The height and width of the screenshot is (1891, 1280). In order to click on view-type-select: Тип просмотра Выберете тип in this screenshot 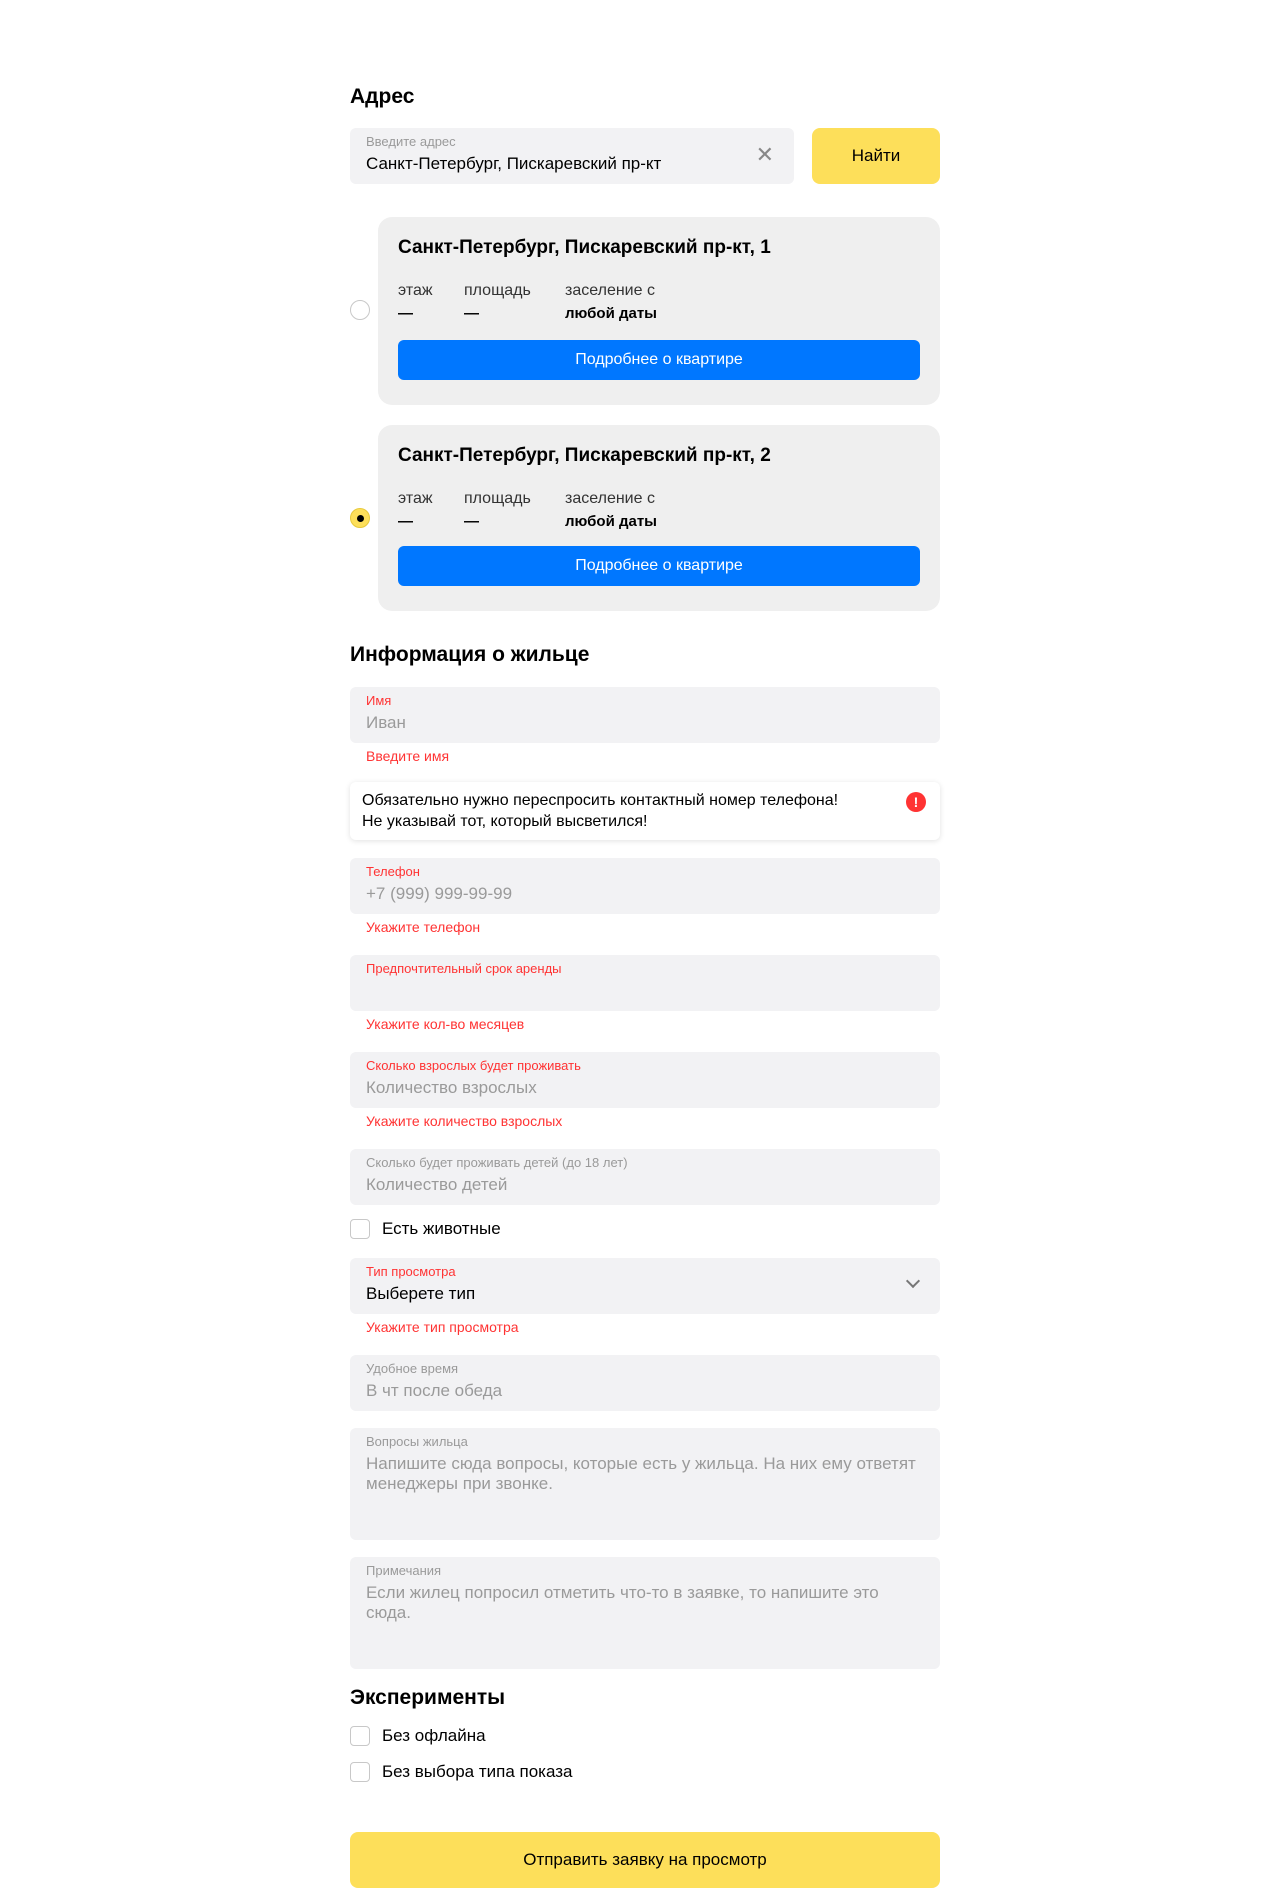, I will do `click(645, 1286)`.